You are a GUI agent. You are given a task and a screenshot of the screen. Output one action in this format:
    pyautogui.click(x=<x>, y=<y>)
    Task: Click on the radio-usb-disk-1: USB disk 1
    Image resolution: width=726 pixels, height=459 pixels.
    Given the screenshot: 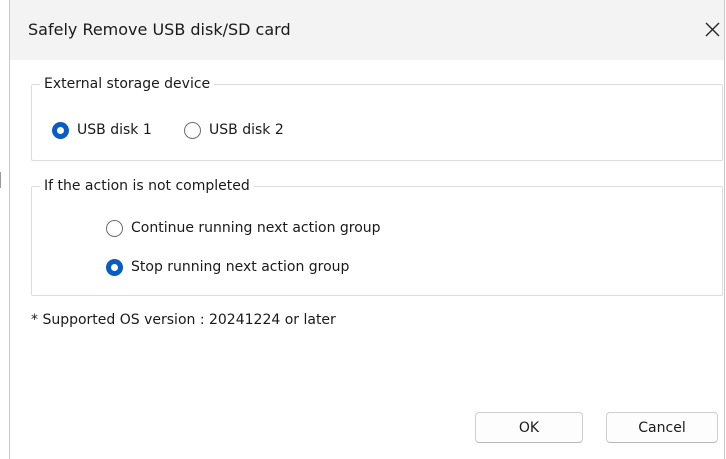 What is the action you would take?
    pyautogui.click(x=102, y=130)
    